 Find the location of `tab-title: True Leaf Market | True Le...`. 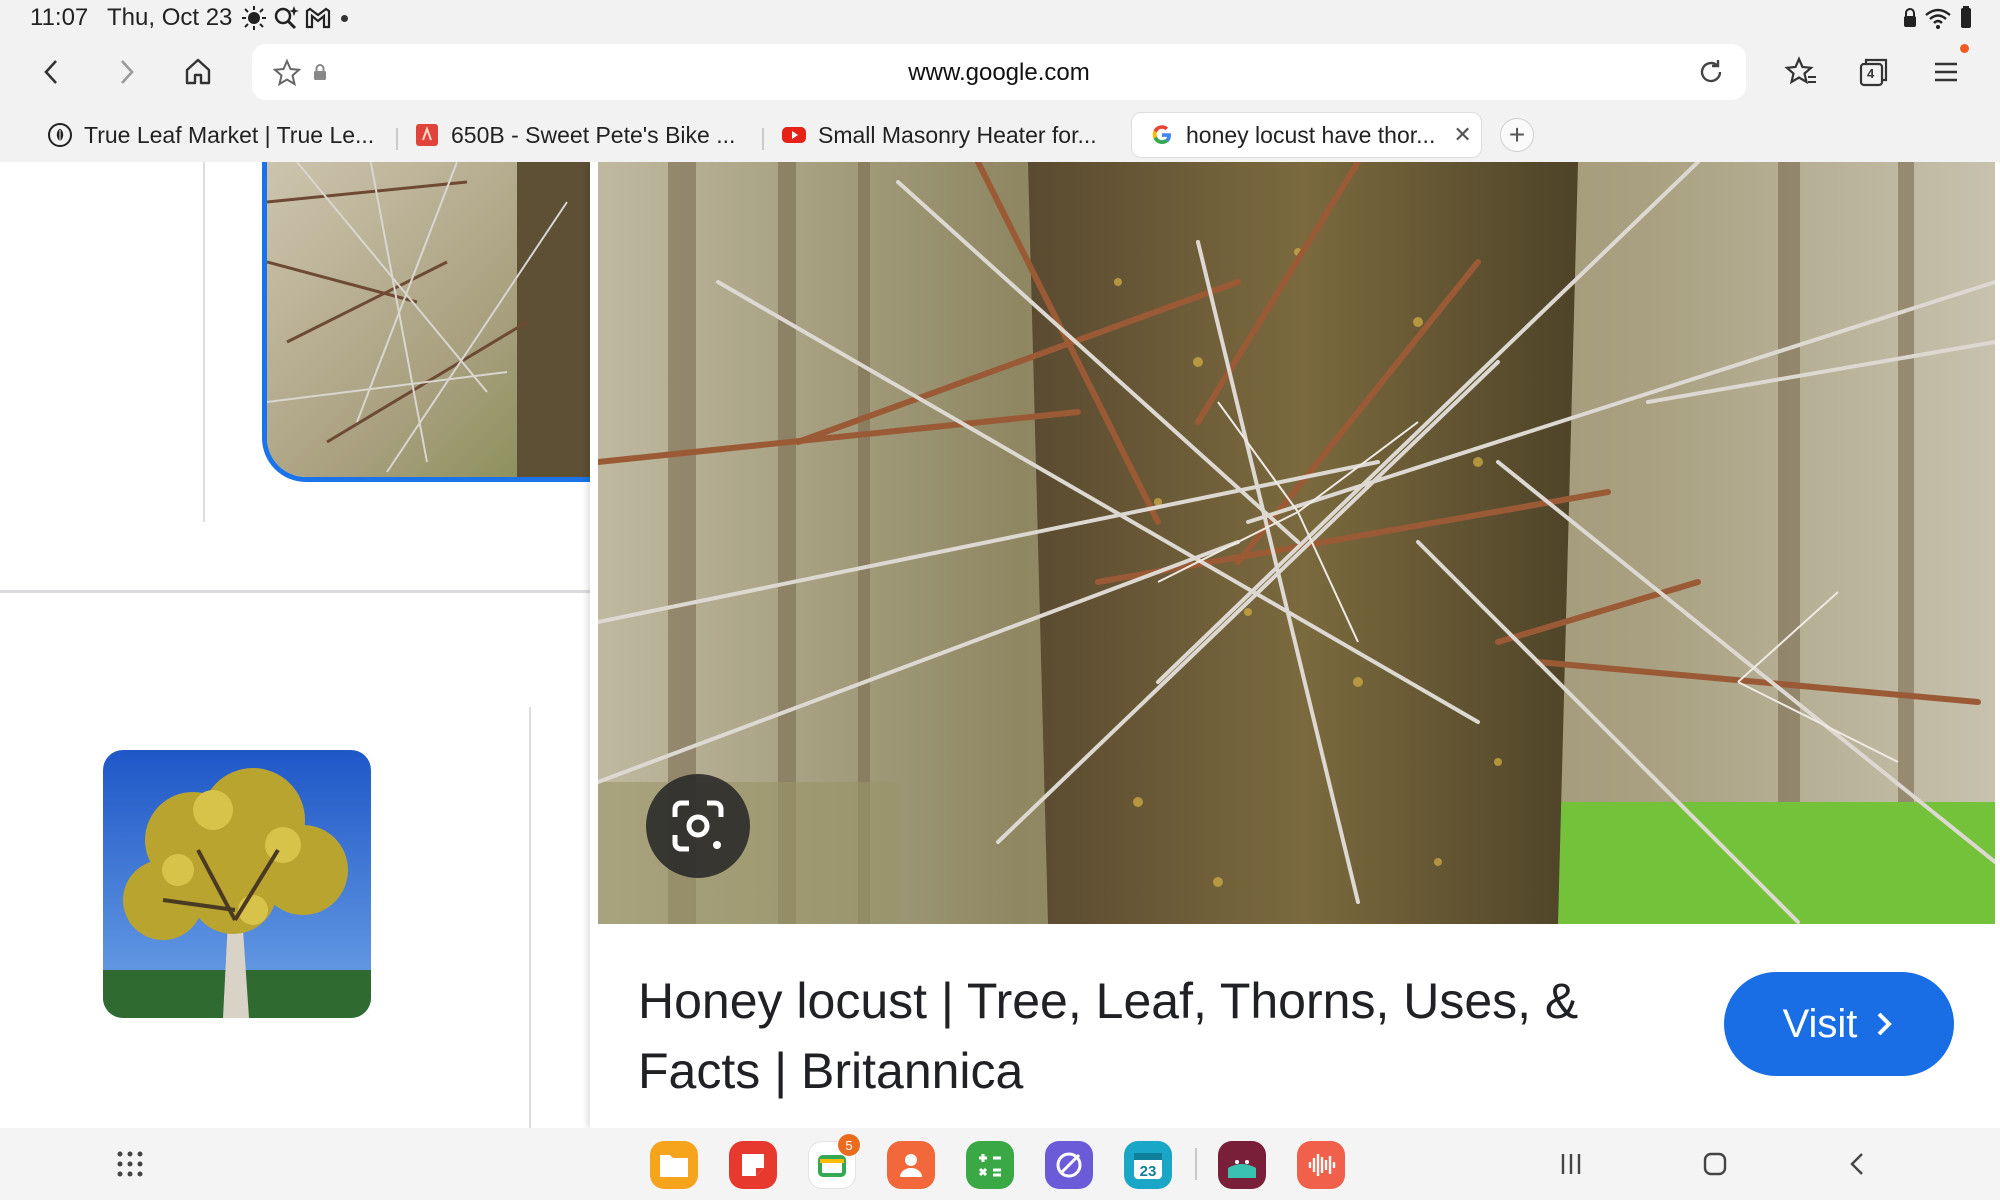

tab-title: True Leaf Market | True Le... is located at coordinates (229, 134).